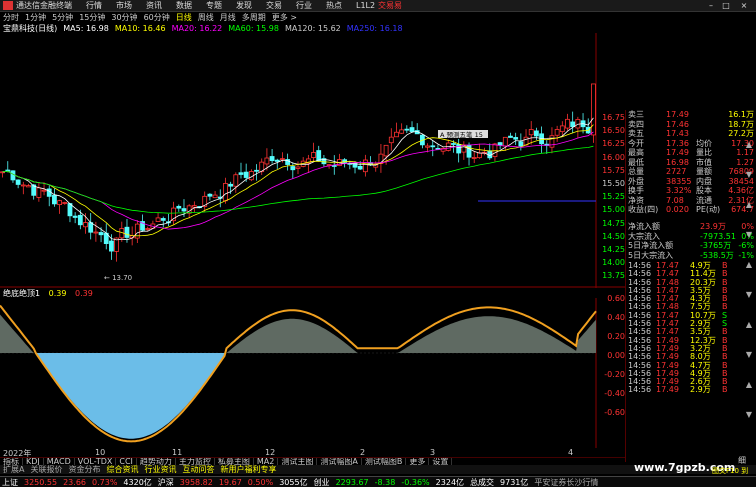 This screenshot has width=756, height=487. What do you see at coordinates (415, 482) in the screenshot?
I see `index-pct: -0.36%` at bounding box center [415, 482].